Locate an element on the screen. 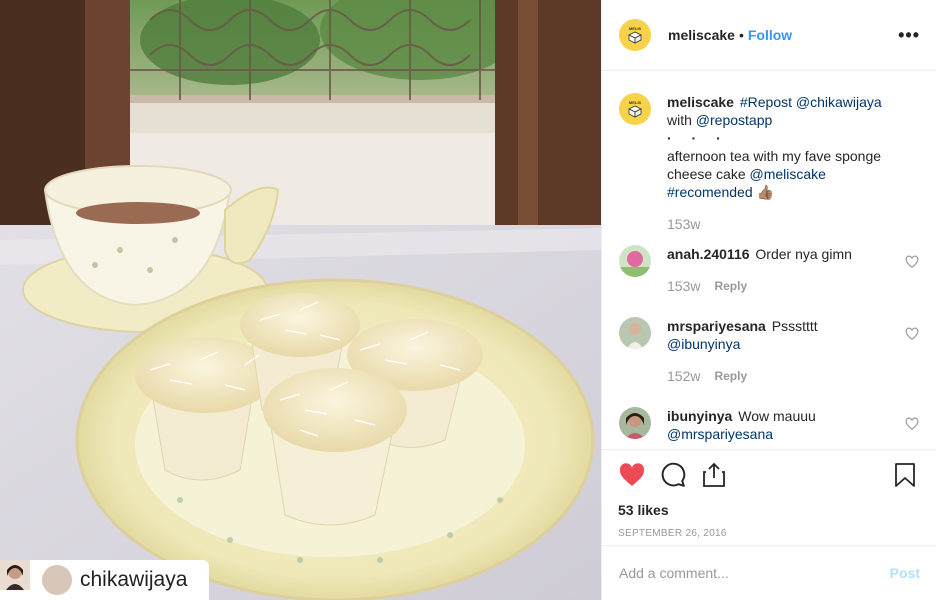  more-options-icon: ••• is located at coordinates (909, 35).